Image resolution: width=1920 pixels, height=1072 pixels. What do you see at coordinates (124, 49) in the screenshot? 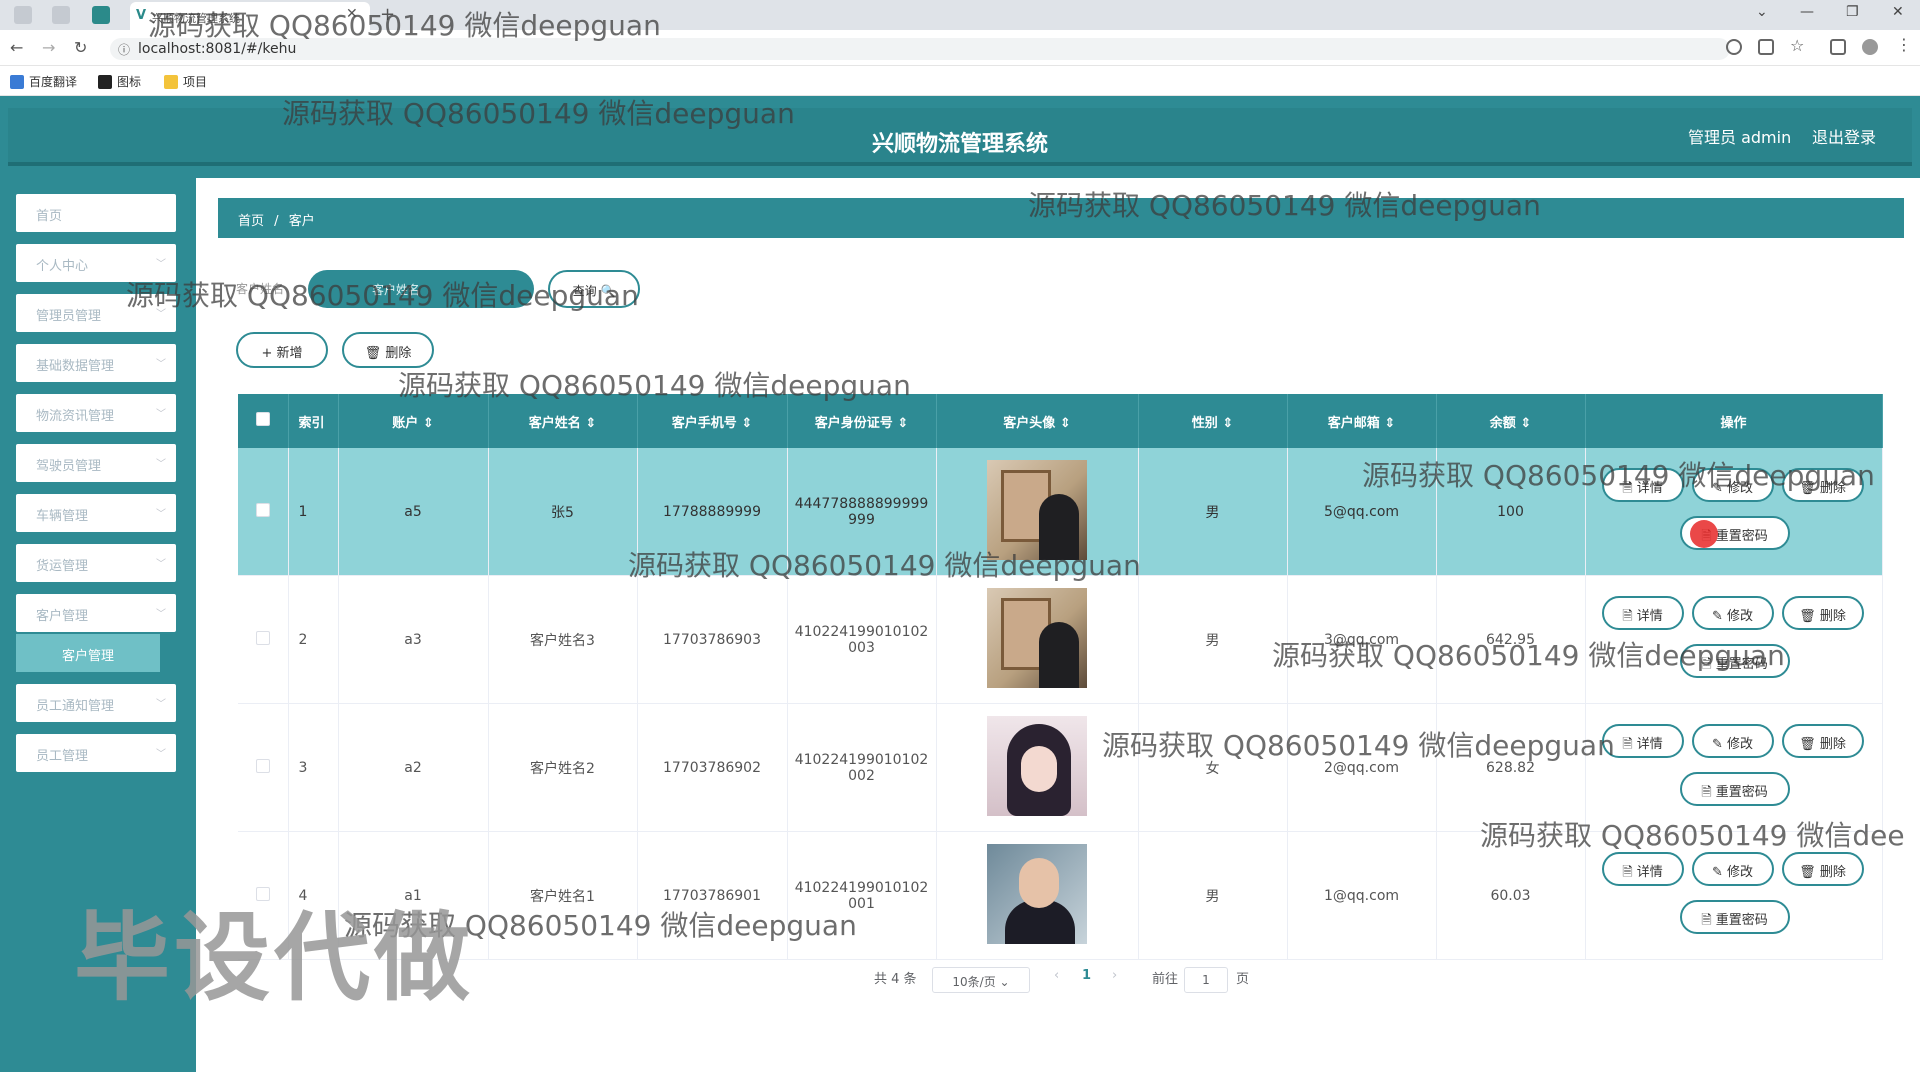
I see `info-icon: ⓘ` at bounding box center [124, 49].